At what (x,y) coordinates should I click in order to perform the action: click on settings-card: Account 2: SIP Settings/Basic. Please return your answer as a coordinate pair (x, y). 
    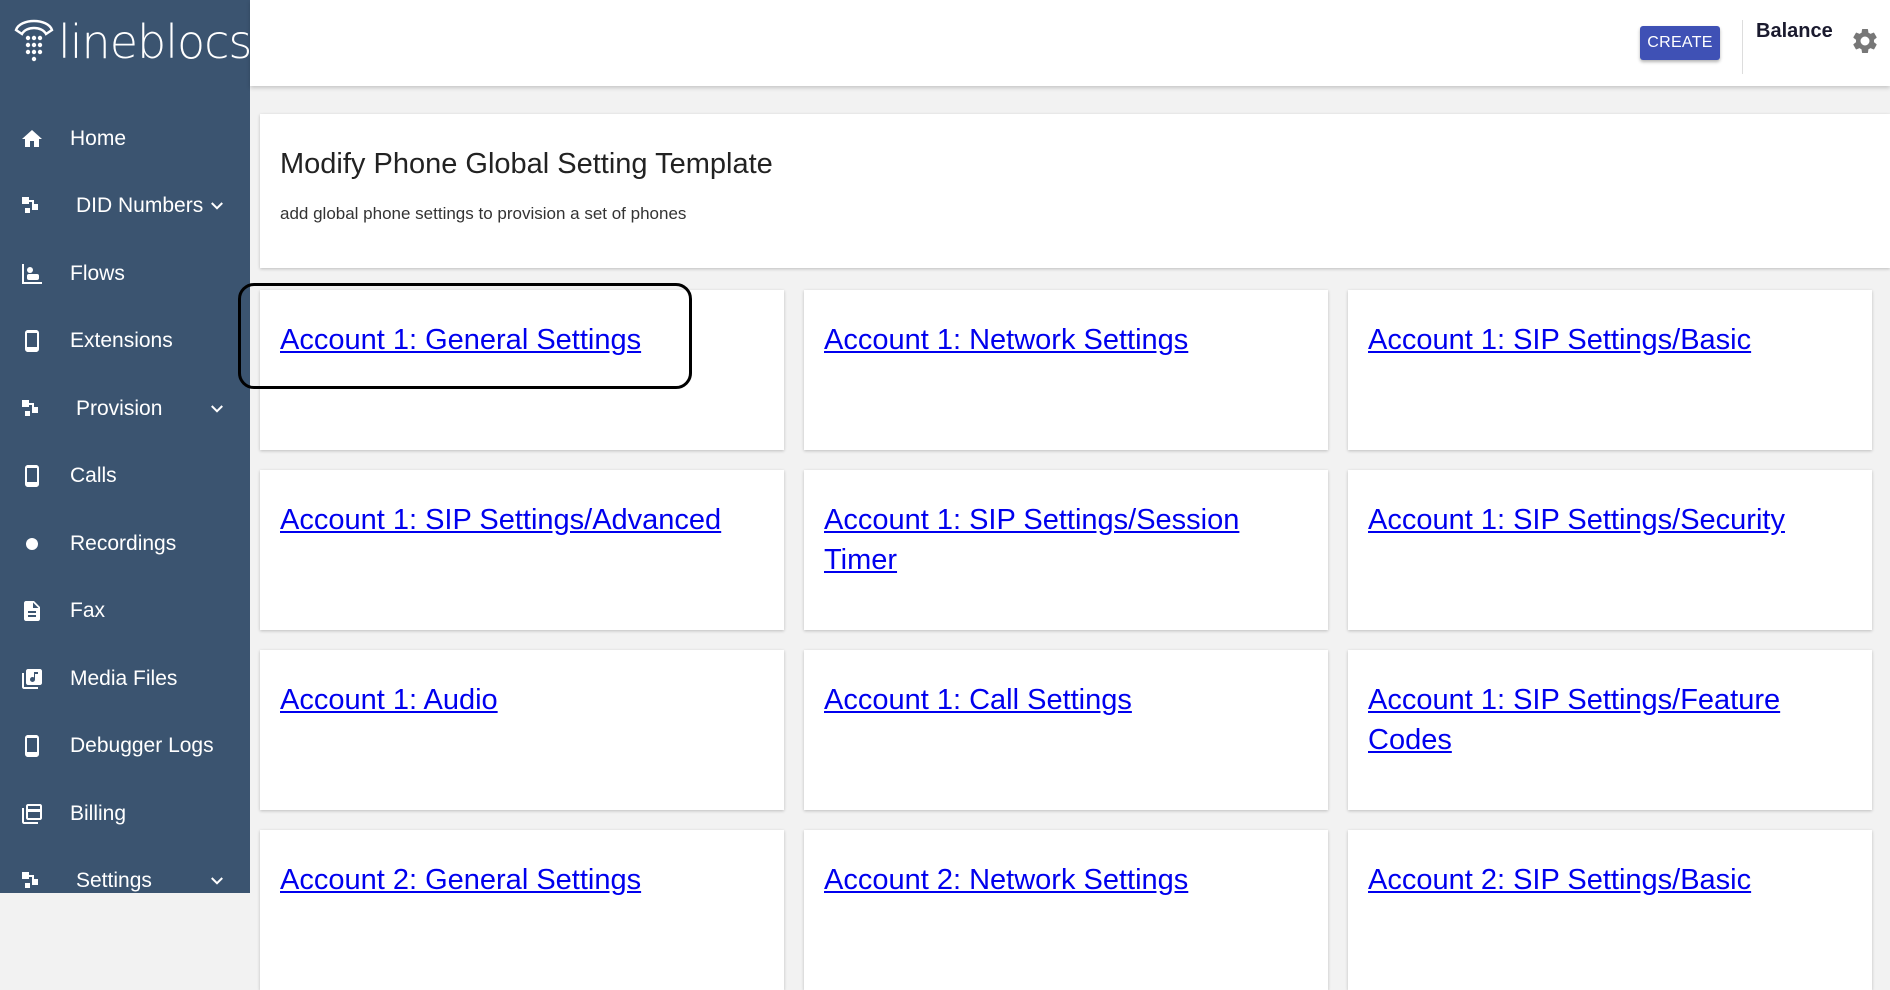
    Looking at the image, I should click on (1610, 910).